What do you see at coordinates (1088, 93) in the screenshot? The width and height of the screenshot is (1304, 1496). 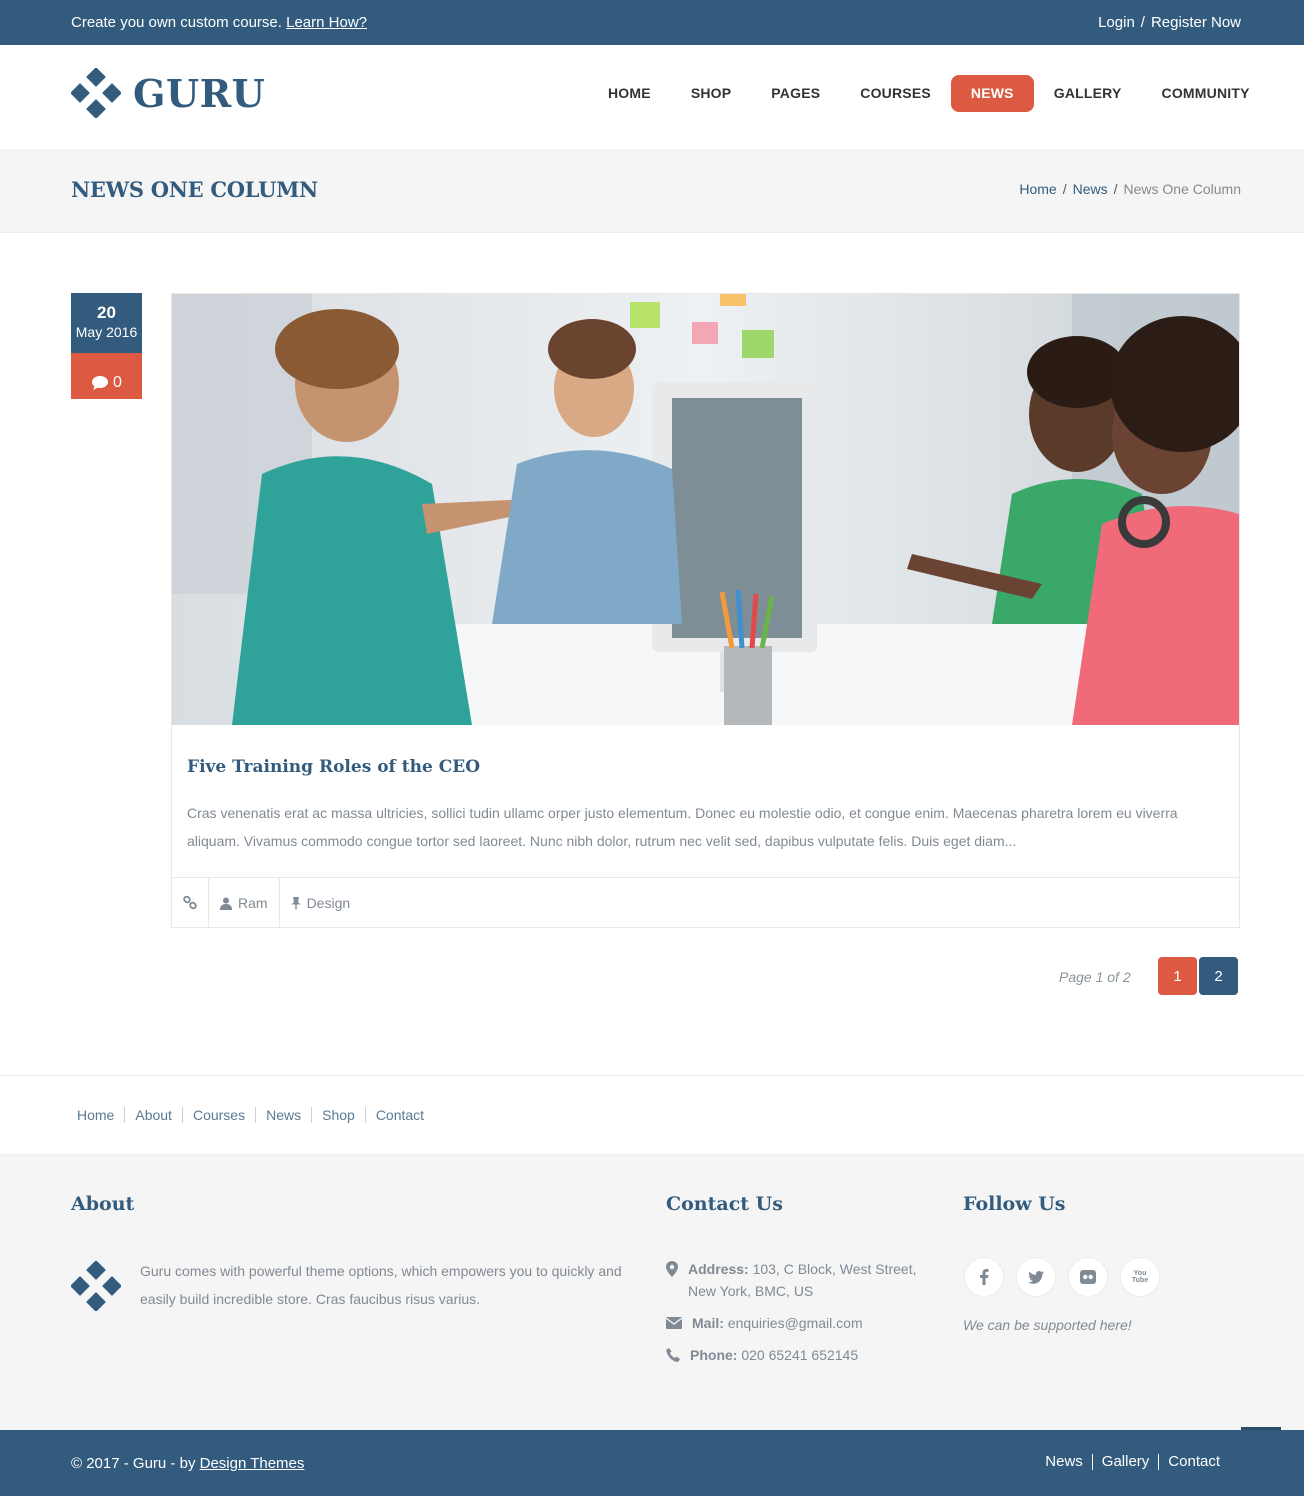 I see `nav-gallery: GALLERY` at bounding box center [1088, 93].